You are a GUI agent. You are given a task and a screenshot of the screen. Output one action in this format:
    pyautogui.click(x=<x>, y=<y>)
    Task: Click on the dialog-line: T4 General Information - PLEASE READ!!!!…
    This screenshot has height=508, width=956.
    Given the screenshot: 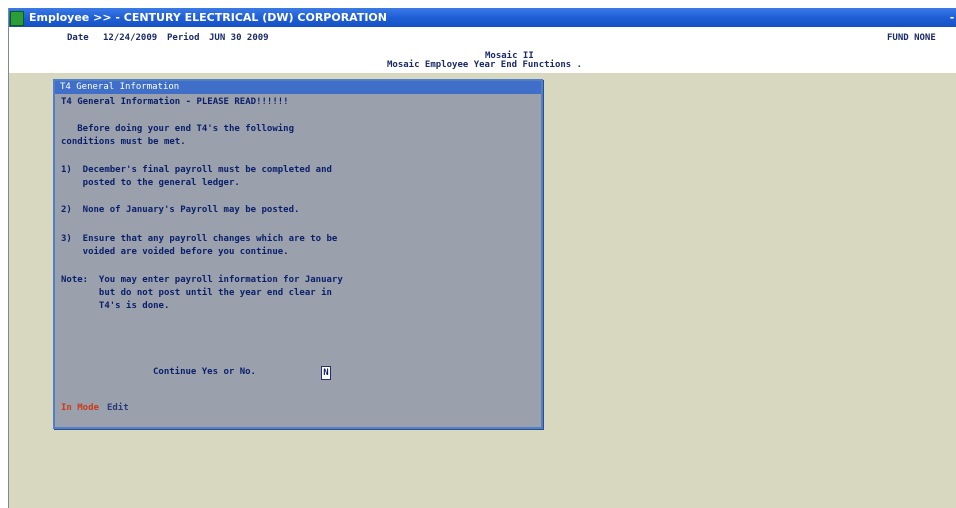 What is the action you would take?
    pyautogui.click(x=175, y=102)
    